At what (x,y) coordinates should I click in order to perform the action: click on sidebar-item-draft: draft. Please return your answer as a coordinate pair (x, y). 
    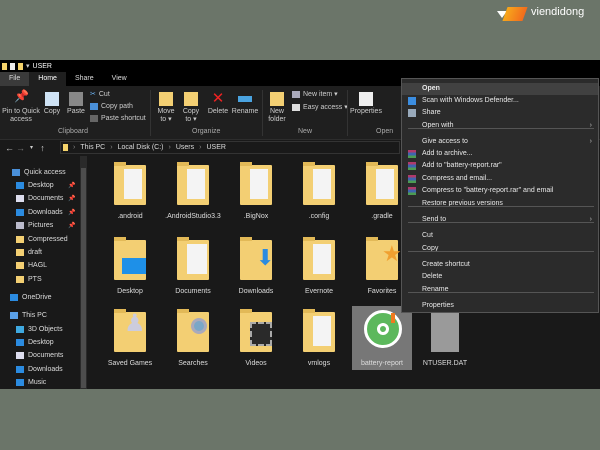
    Looking at the image, I should click on (29, 252).